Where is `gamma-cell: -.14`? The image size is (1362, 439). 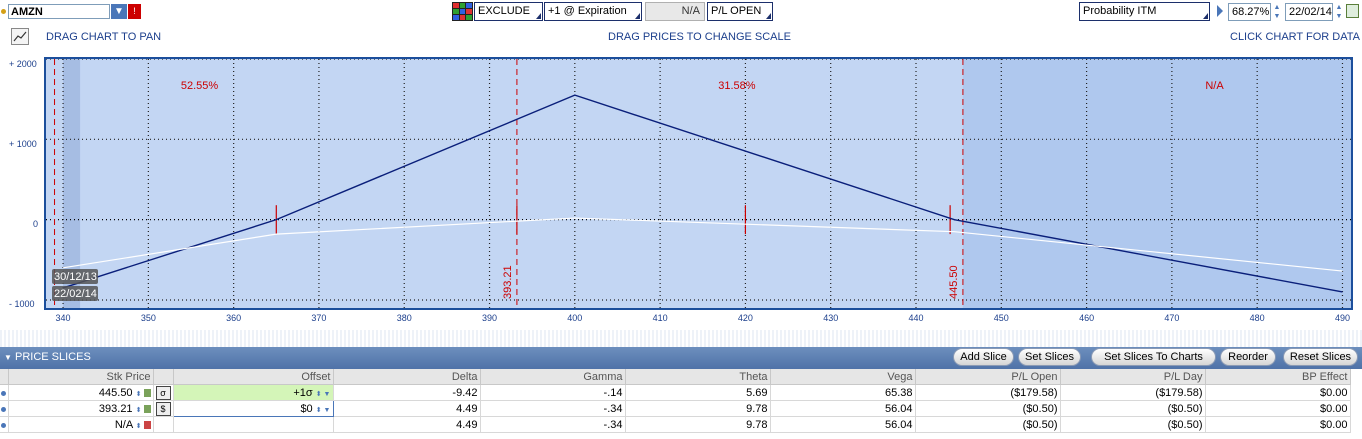 gamma-cell: -.14 is located at coordinates (553, 392).